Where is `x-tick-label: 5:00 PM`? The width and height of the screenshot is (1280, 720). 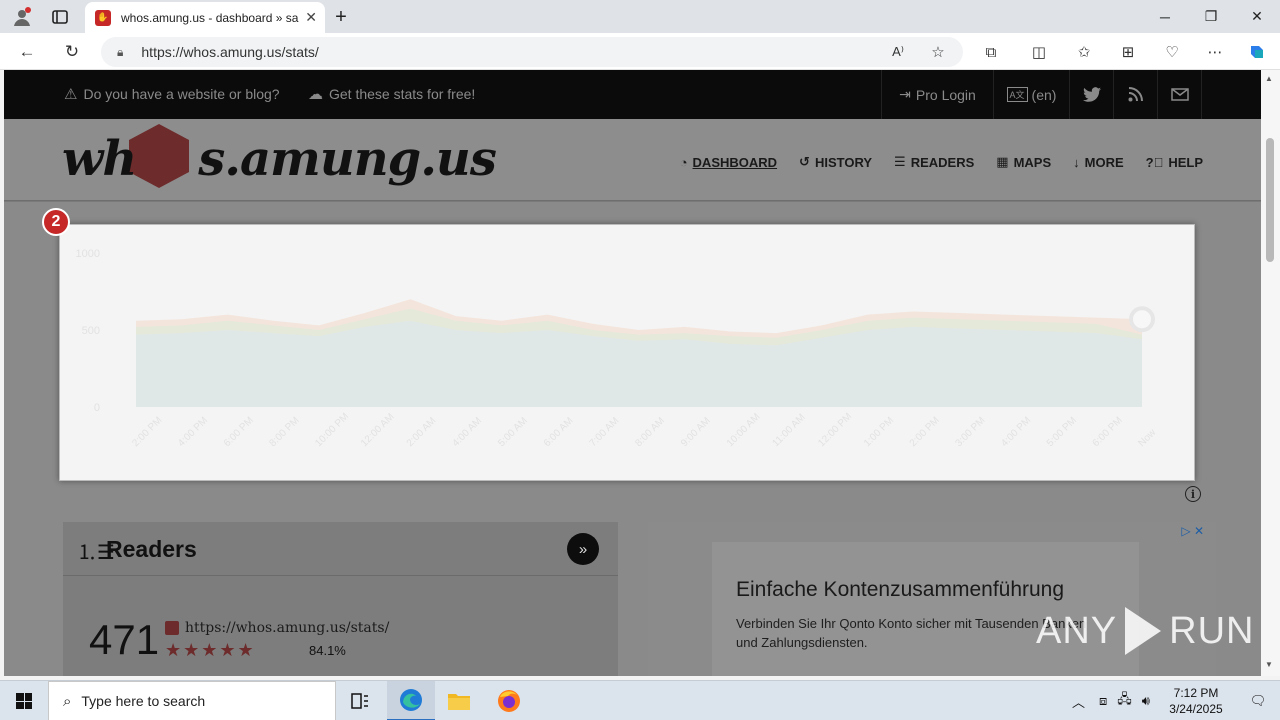 x-tick-label: 5:00 PM is located at coordinates (1062, 432).